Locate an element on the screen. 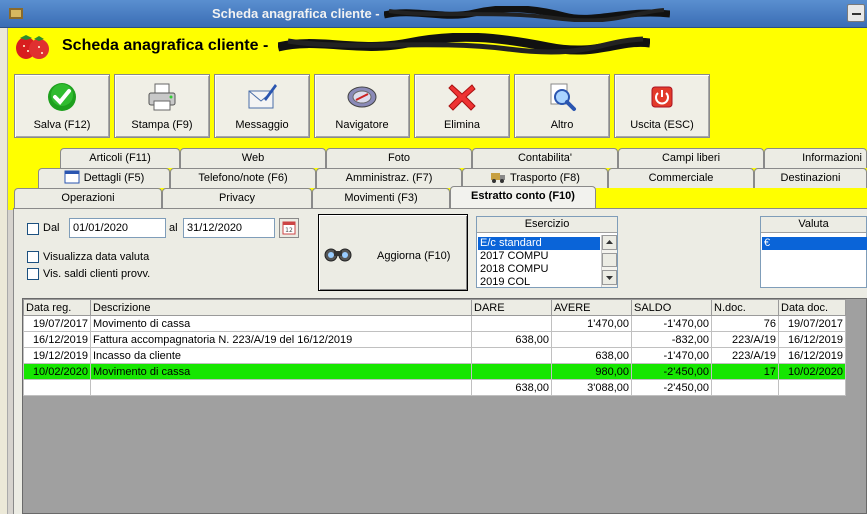 The width and height of the screenshot is (867, 514). tab-foto: Foto is located at coordinates (399, 158).